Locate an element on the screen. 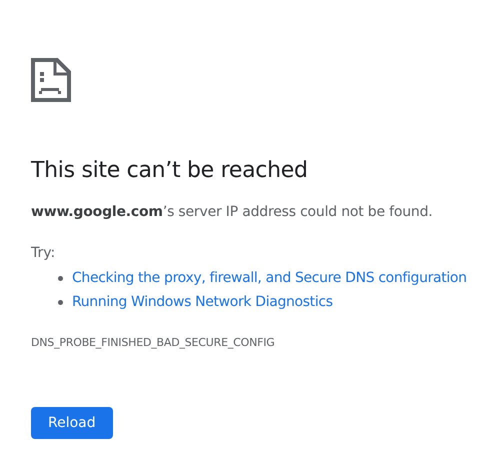 The width and height of the screenshot is (500, 460). suggestion-link: Running Windows Network Diagnostics is located at coordinates (202, 302).